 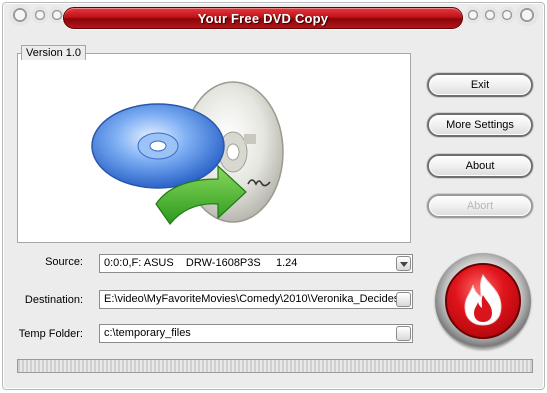 I want to click on title-banner: Your Free DVD Copy, so click(x=263, y=18).